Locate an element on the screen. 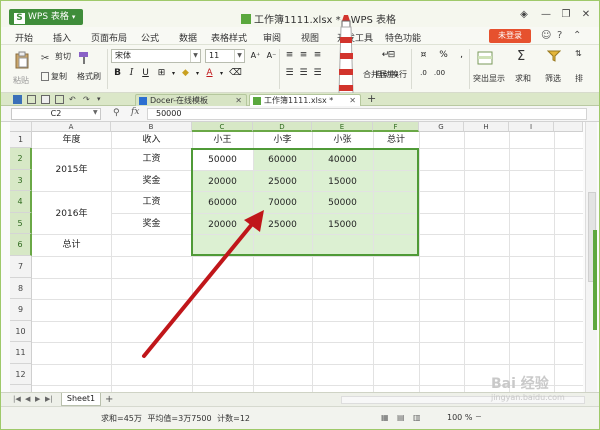 The image size is (600, 430). login-button: 未登录 is located at coordinates (510, 36).